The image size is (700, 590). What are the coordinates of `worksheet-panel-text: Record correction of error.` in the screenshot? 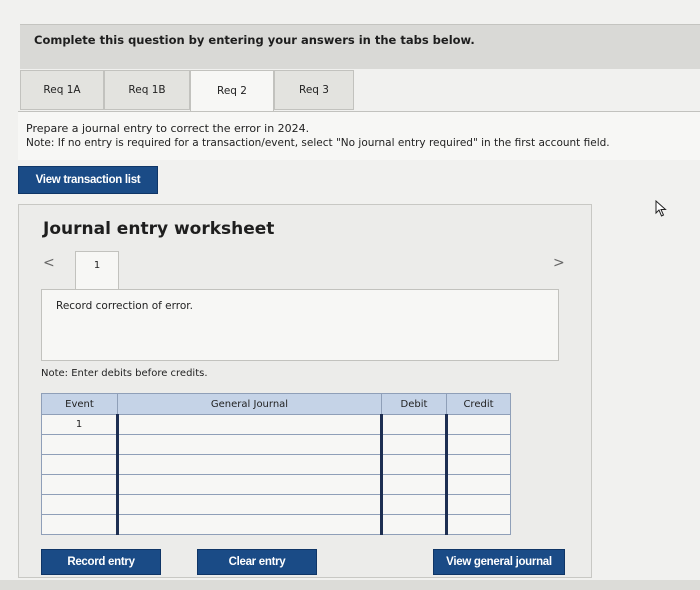 It's located at (124, 306).